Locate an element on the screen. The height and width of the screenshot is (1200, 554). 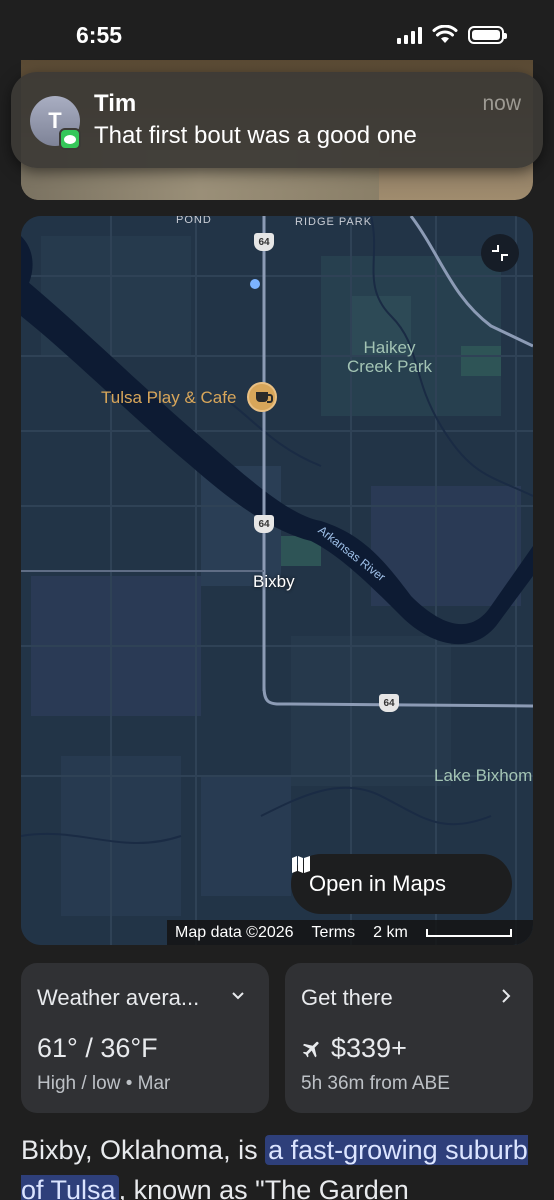
cellular-signal-icon is located at coordinates (409, 35).